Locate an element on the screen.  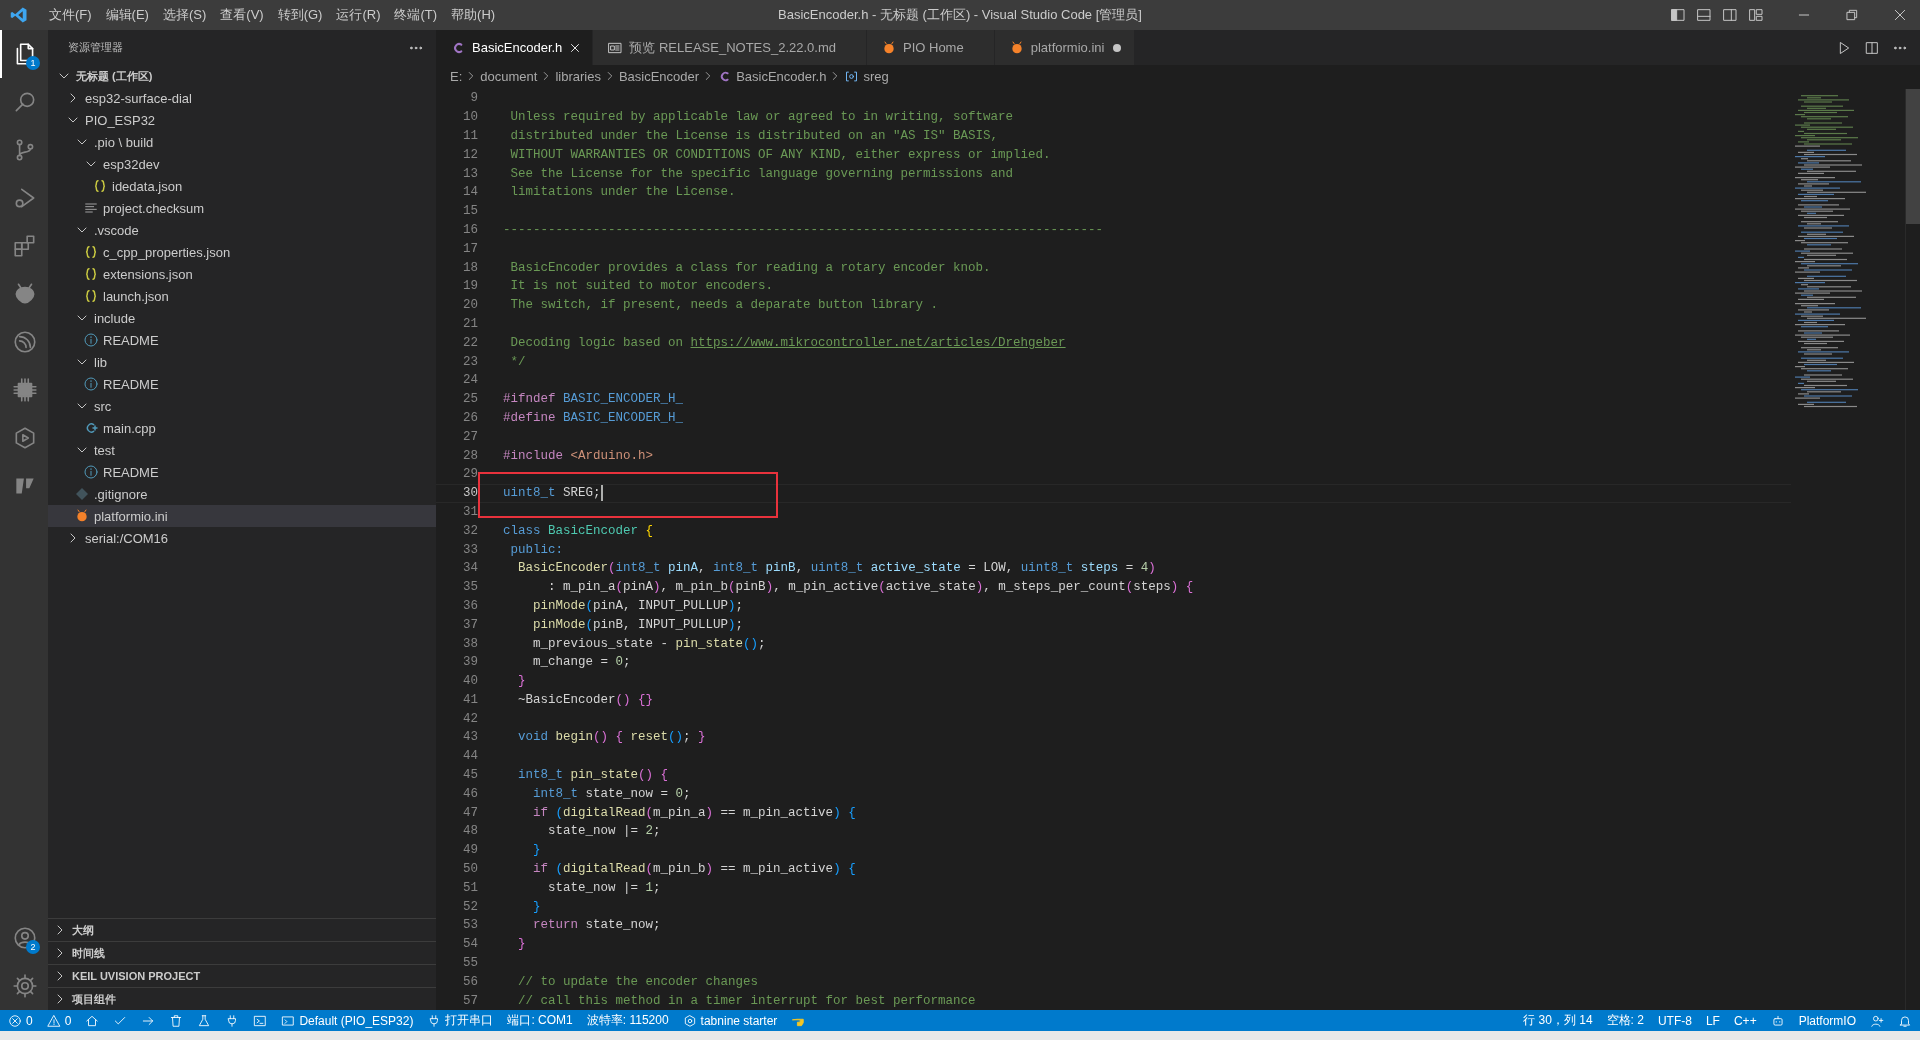
code-line: int8_t state_now = 0; is located at coordinates (611, 793).